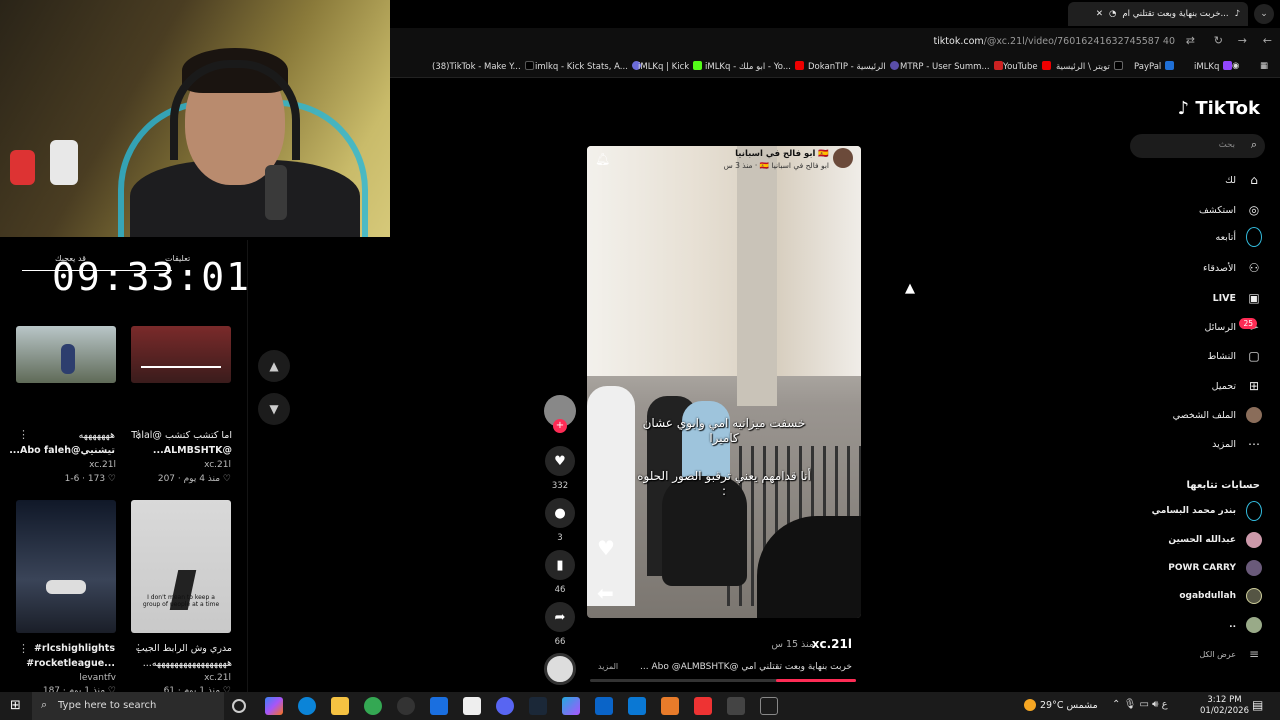 Image resolution: width=1280 pixels, height=720 pixels. Describe the element at coordinates (66, 678) in the screenshot. I see `video-channel: levantfv` at that location.